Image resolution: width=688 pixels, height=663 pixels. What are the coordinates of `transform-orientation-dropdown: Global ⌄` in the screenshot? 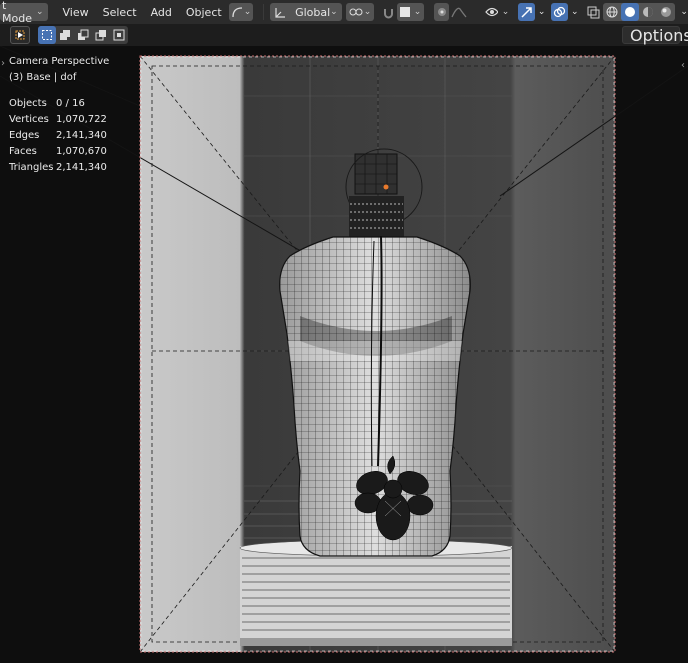 It's located at (306, 12).